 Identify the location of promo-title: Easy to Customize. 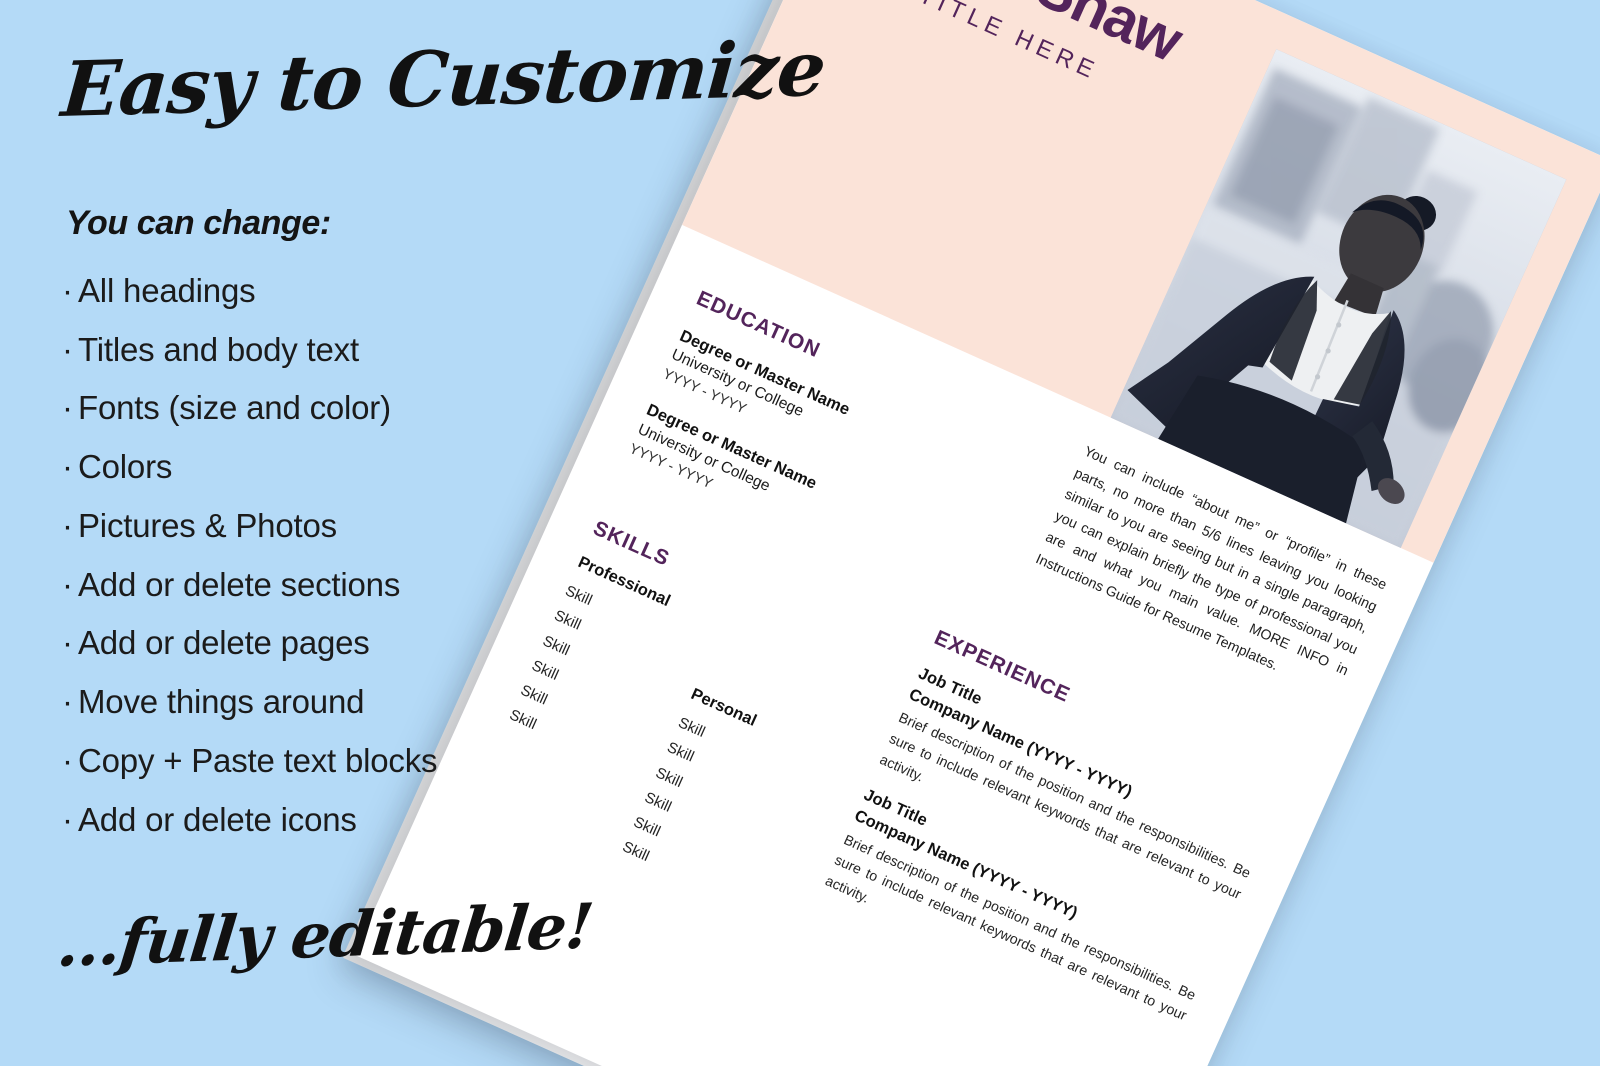
(443, 78).